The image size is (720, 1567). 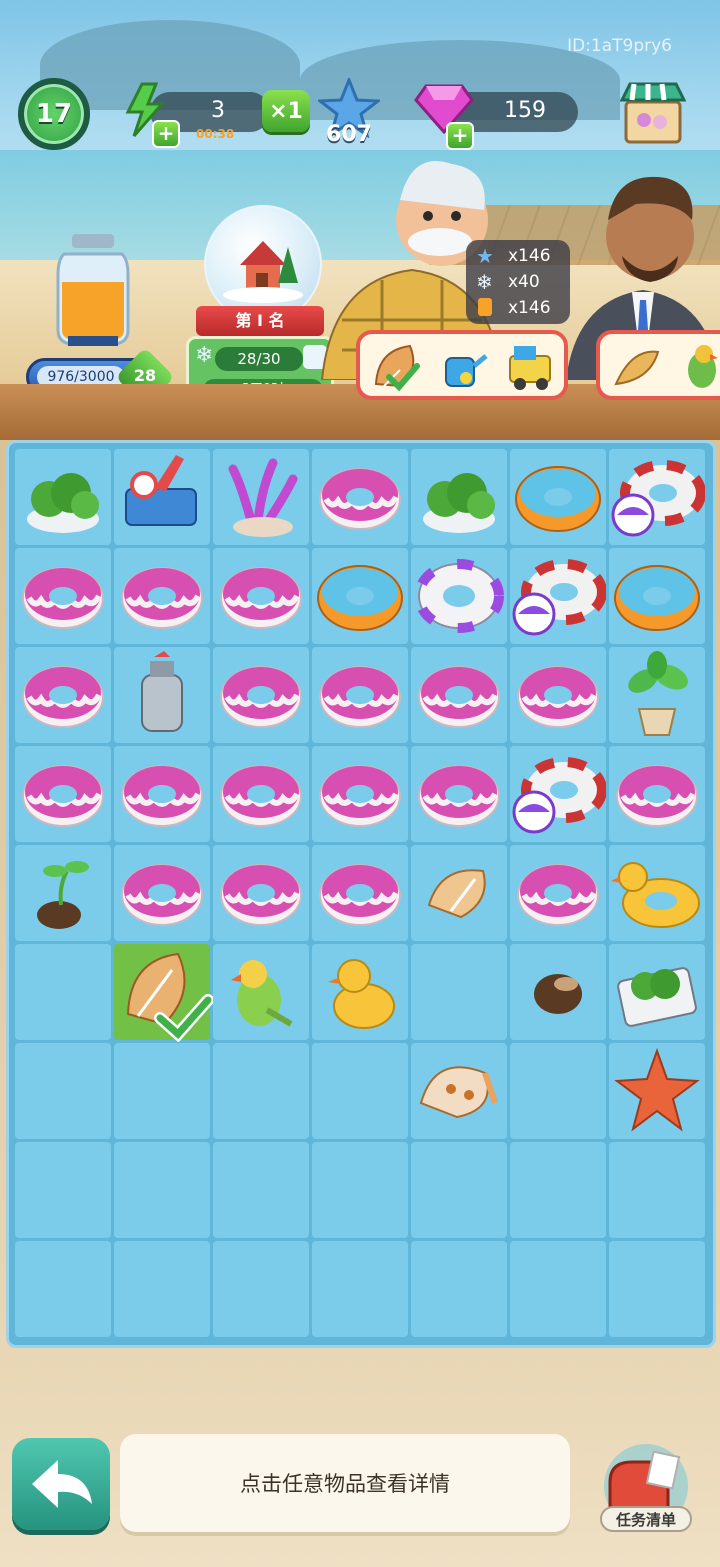 I want to click on juice-small-icon, so click(x=485, y=307).